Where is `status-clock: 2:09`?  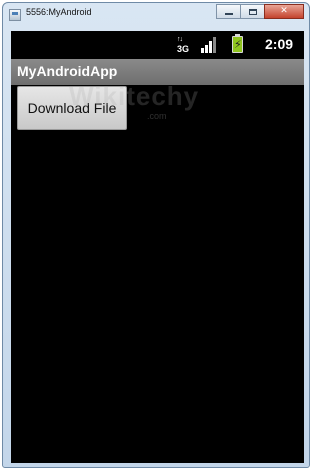
status-clock: 2:09 is located at coordinates (279, 44).